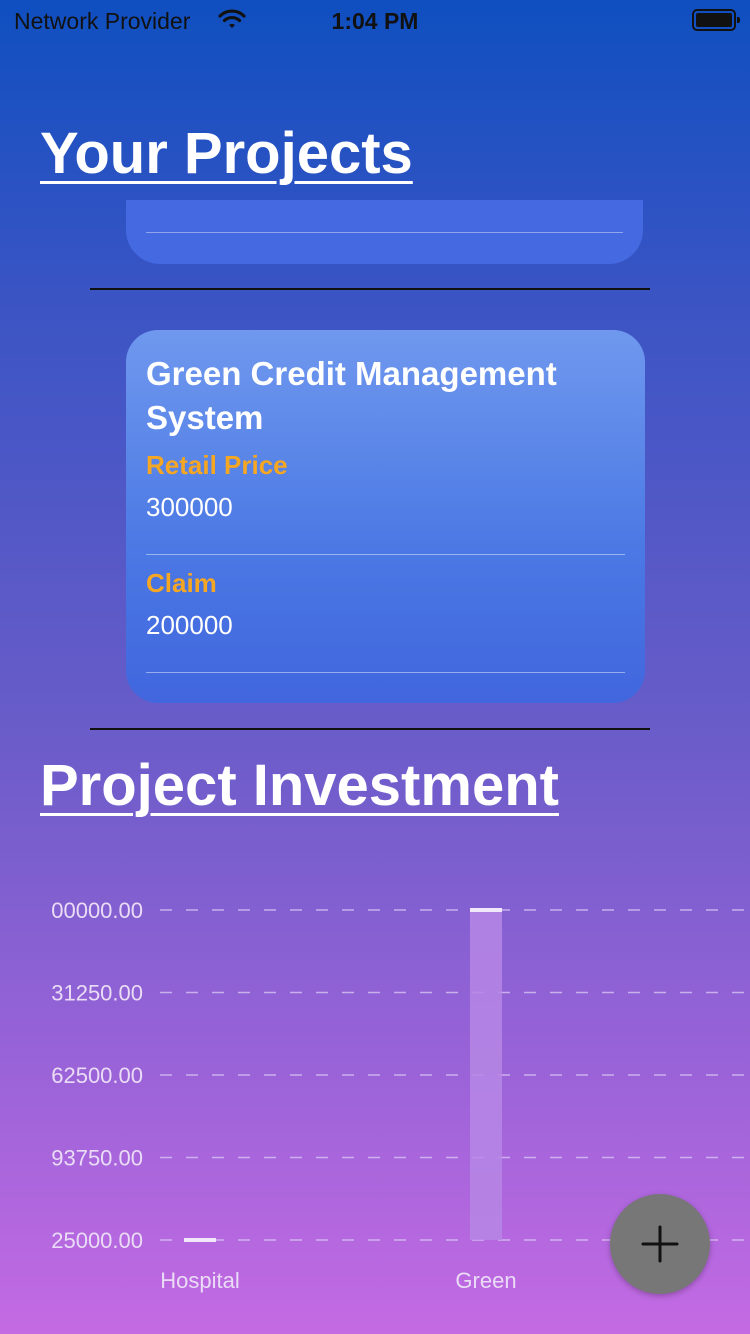 Image resolution: width=750 pixels, height=1334 pixels. Describe the element at coordinates (716, 20) in the screenshot. I see `battery-icon` at that location.